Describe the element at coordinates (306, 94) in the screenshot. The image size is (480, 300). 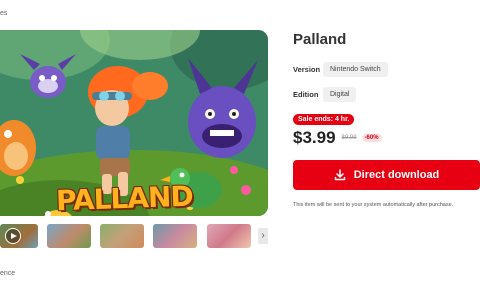
I see `edition-label: Edition` at that location.